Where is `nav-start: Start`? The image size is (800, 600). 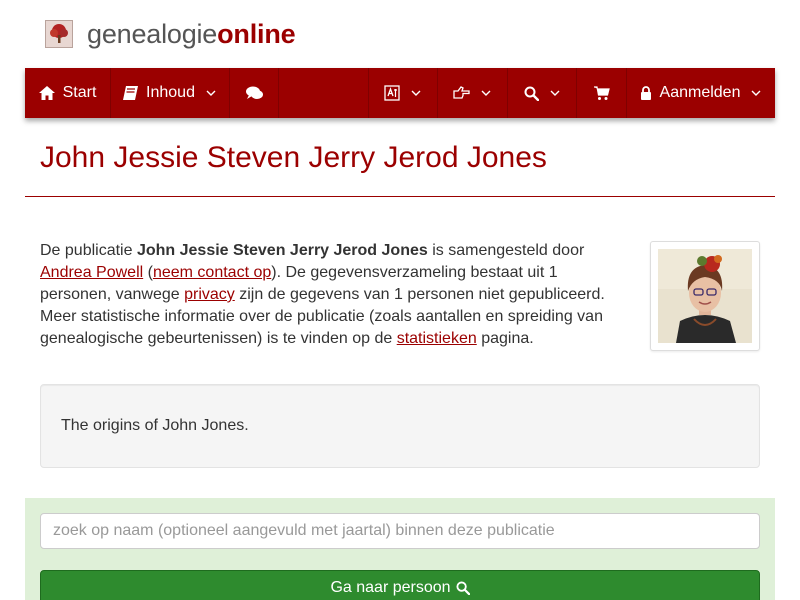 nav-start: Start is located at coordinates (68, 93).